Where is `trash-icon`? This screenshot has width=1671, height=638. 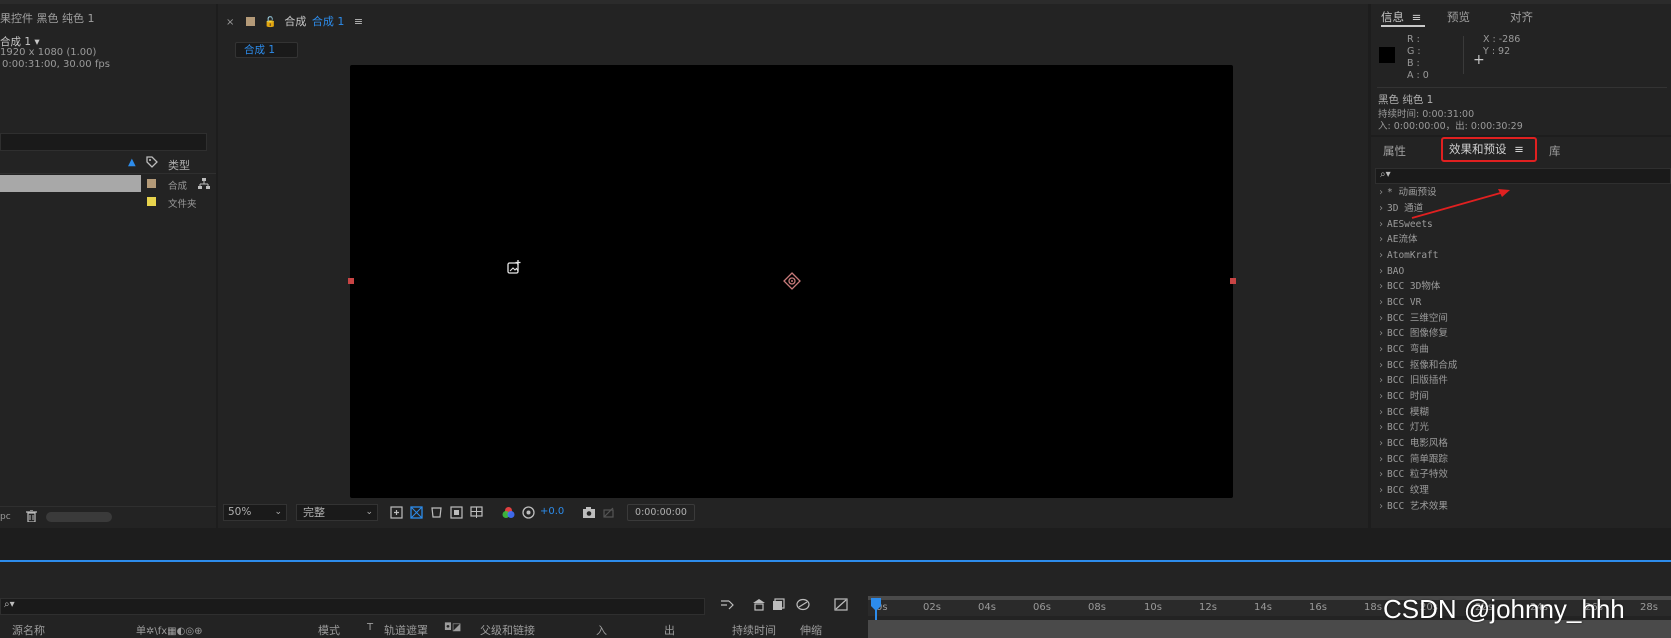
trash-icon is located at coordinates (31, 517).